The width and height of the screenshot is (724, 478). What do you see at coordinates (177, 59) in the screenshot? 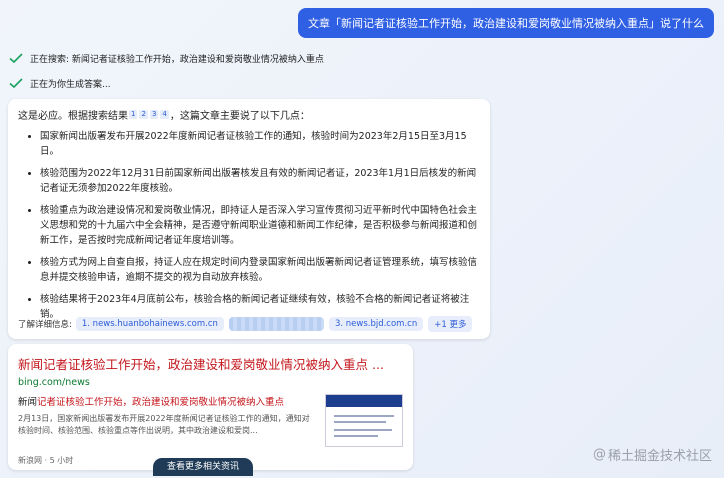
I see `status-text: 正在搜索: 新闻记者证核验工作开始，政治建设和爱岗敬业情况被纳入重点` at bounding box center [177, 59].